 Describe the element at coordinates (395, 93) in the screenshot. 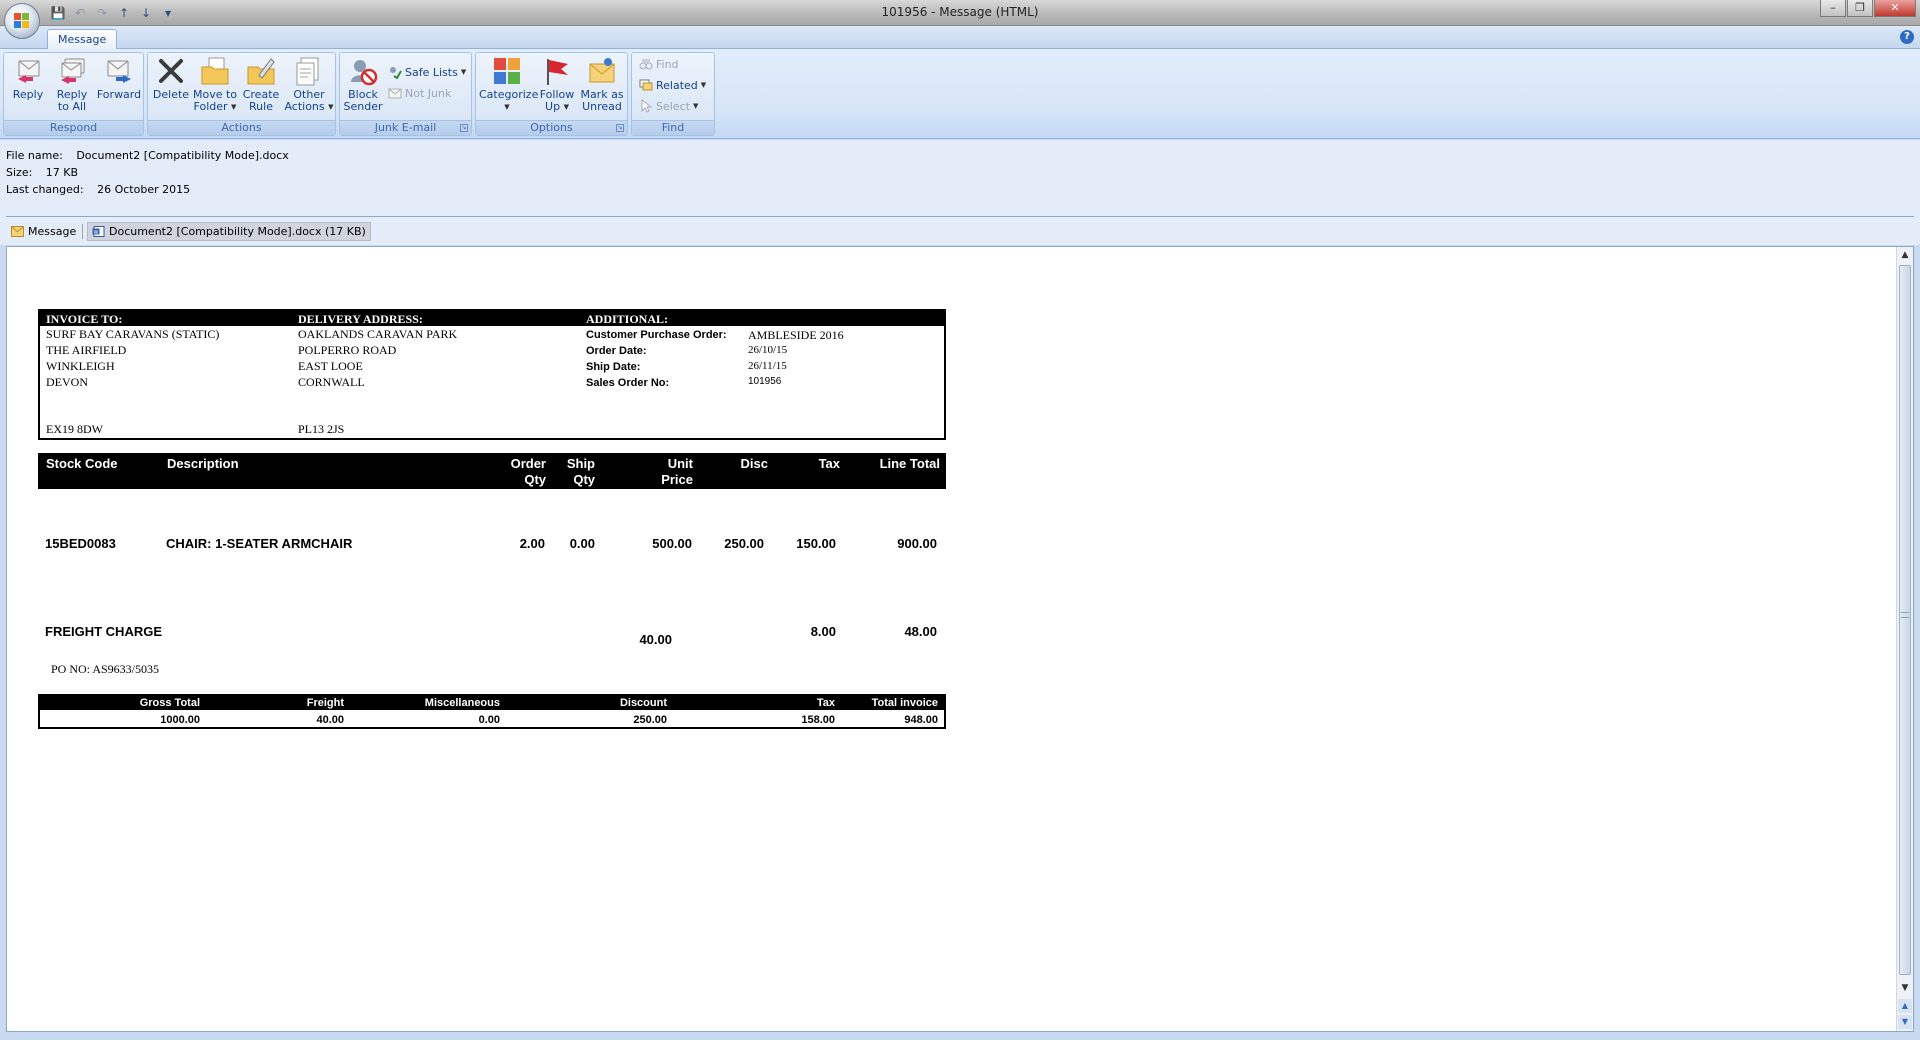

I see `not-junk-icon` at that location.